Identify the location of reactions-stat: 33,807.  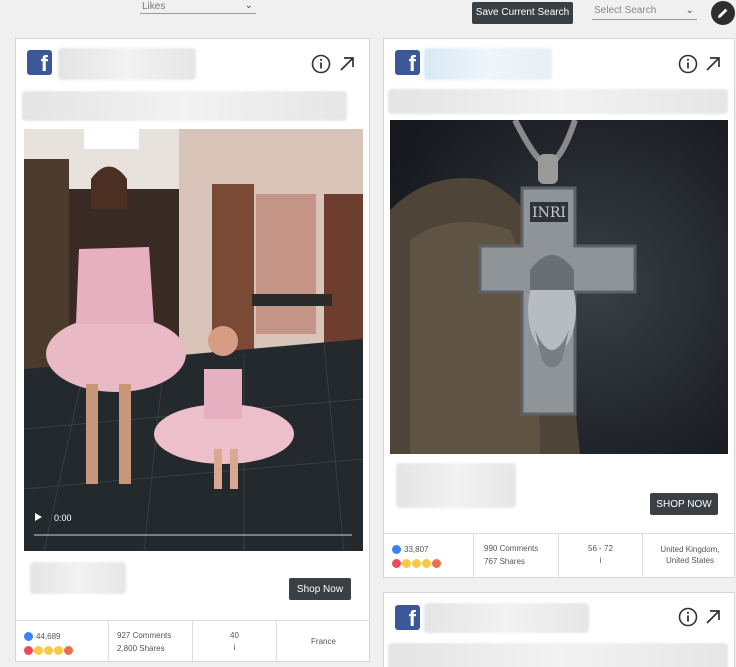
(429, 555).